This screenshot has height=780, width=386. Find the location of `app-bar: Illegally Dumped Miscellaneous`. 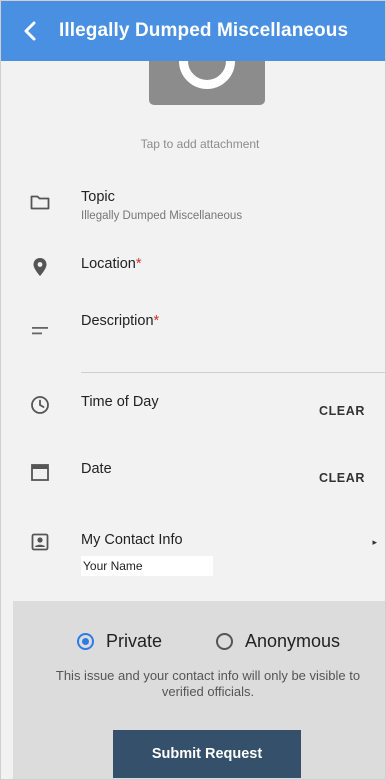

app-bar: Illegally Dumped Miscellaneous is located at coordinates (193, 31).